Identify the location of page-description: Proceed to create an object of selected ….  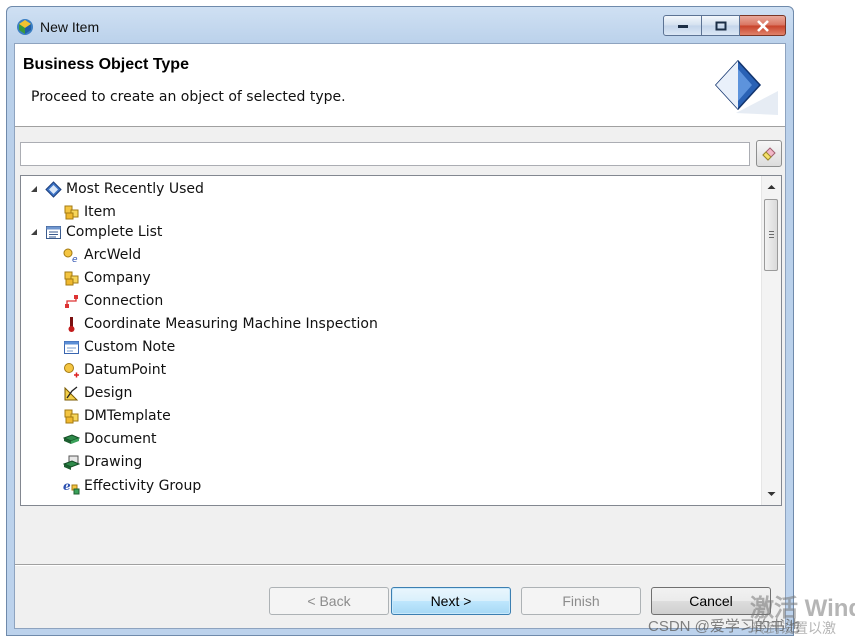
(188, 97).